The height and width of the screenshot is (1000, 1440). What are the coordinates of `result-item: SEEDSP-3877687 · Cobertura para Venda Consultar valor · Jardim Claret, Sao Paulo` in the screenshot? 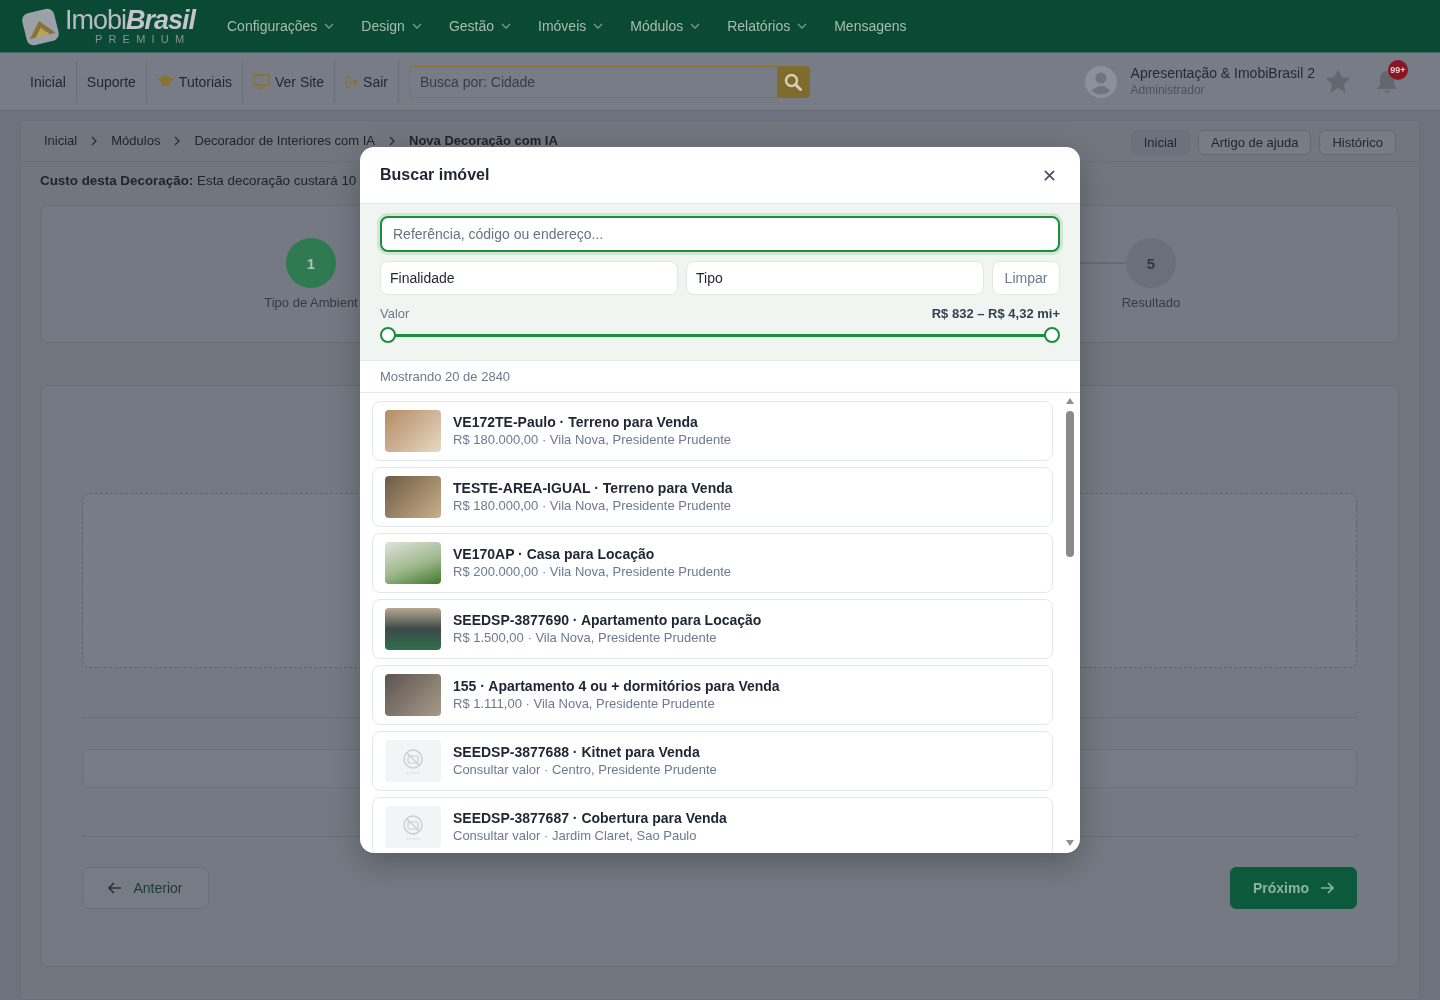 It's located at (712, 825).